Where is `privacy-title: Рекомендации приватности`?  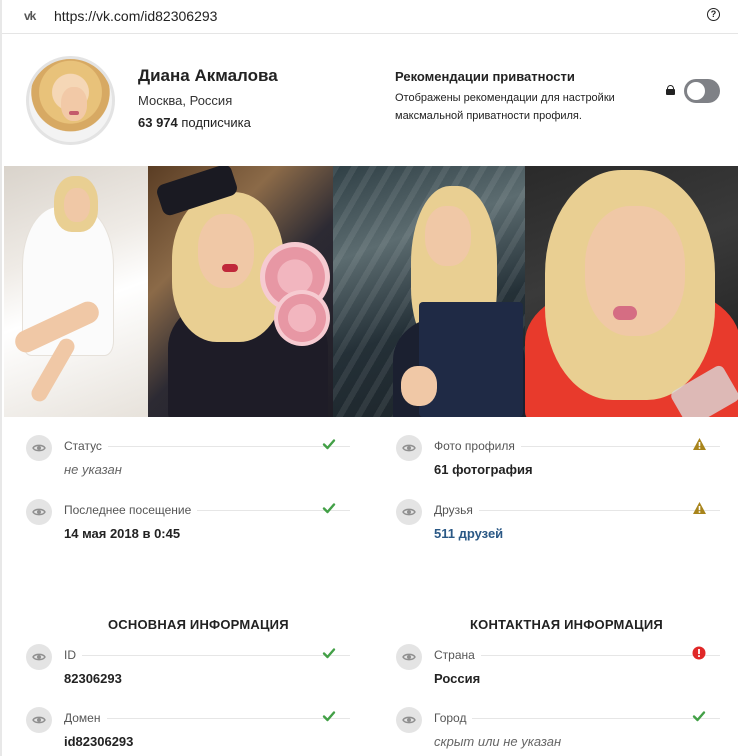 privacy-title: Рекомендации приватности is located at coordinates (485, 76).